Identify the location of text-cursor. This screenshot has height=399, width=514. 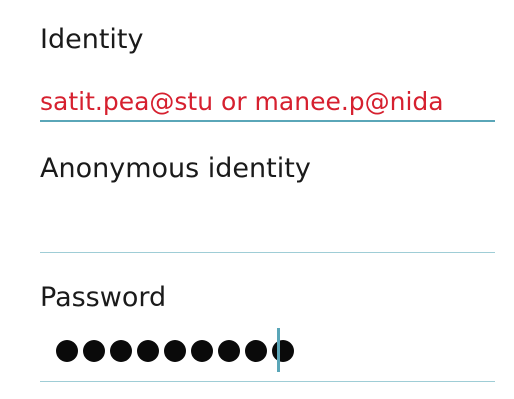
(278, 350).